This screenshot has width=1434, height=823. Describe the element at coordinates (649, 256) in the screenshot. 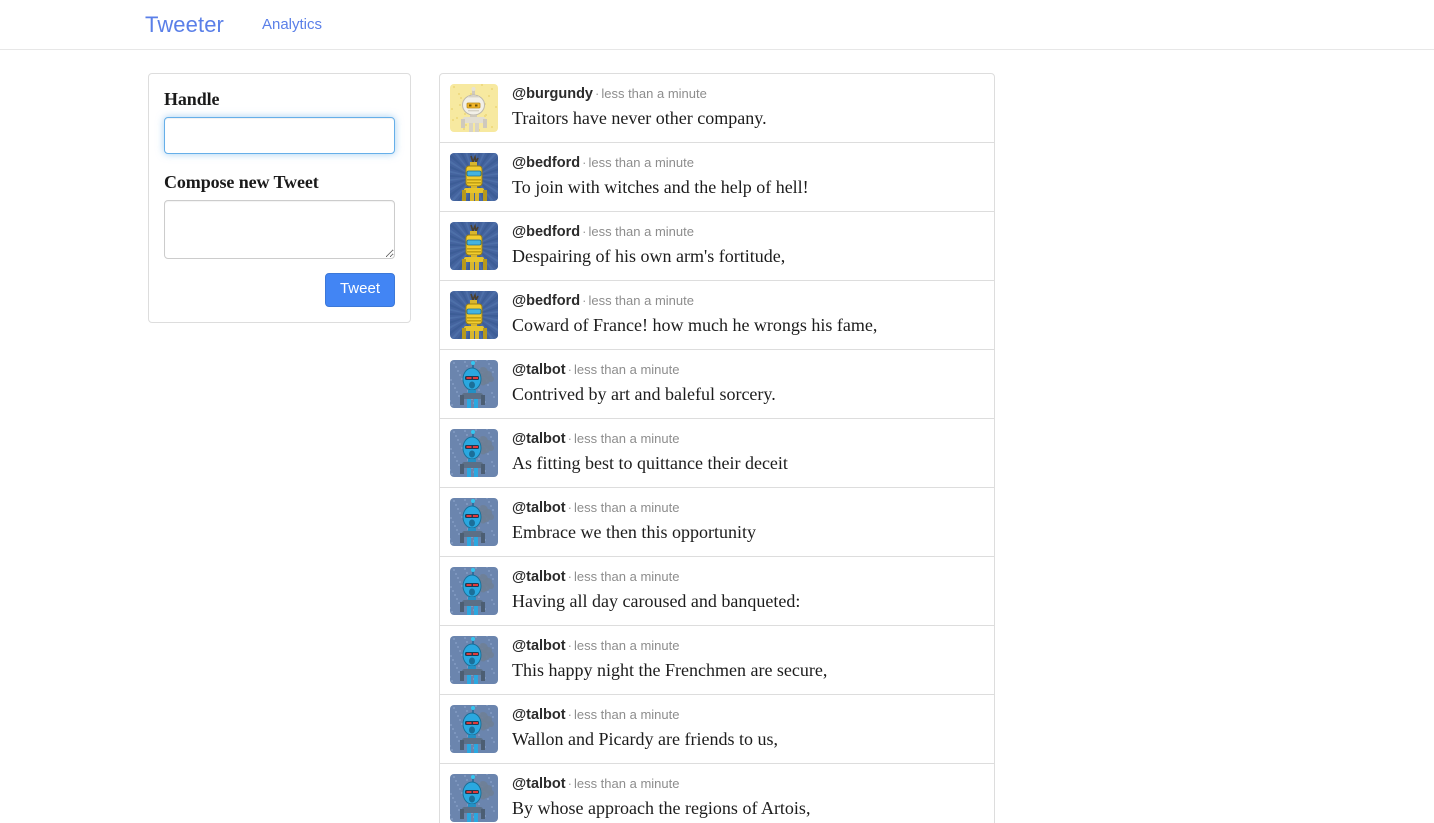

I see `tweet-text: Despairing of his own arm's fortitude,` at that location.